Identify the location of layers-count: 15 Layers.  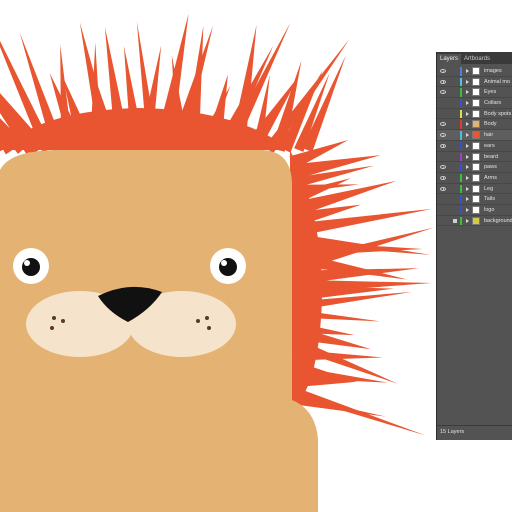
(452, 432).